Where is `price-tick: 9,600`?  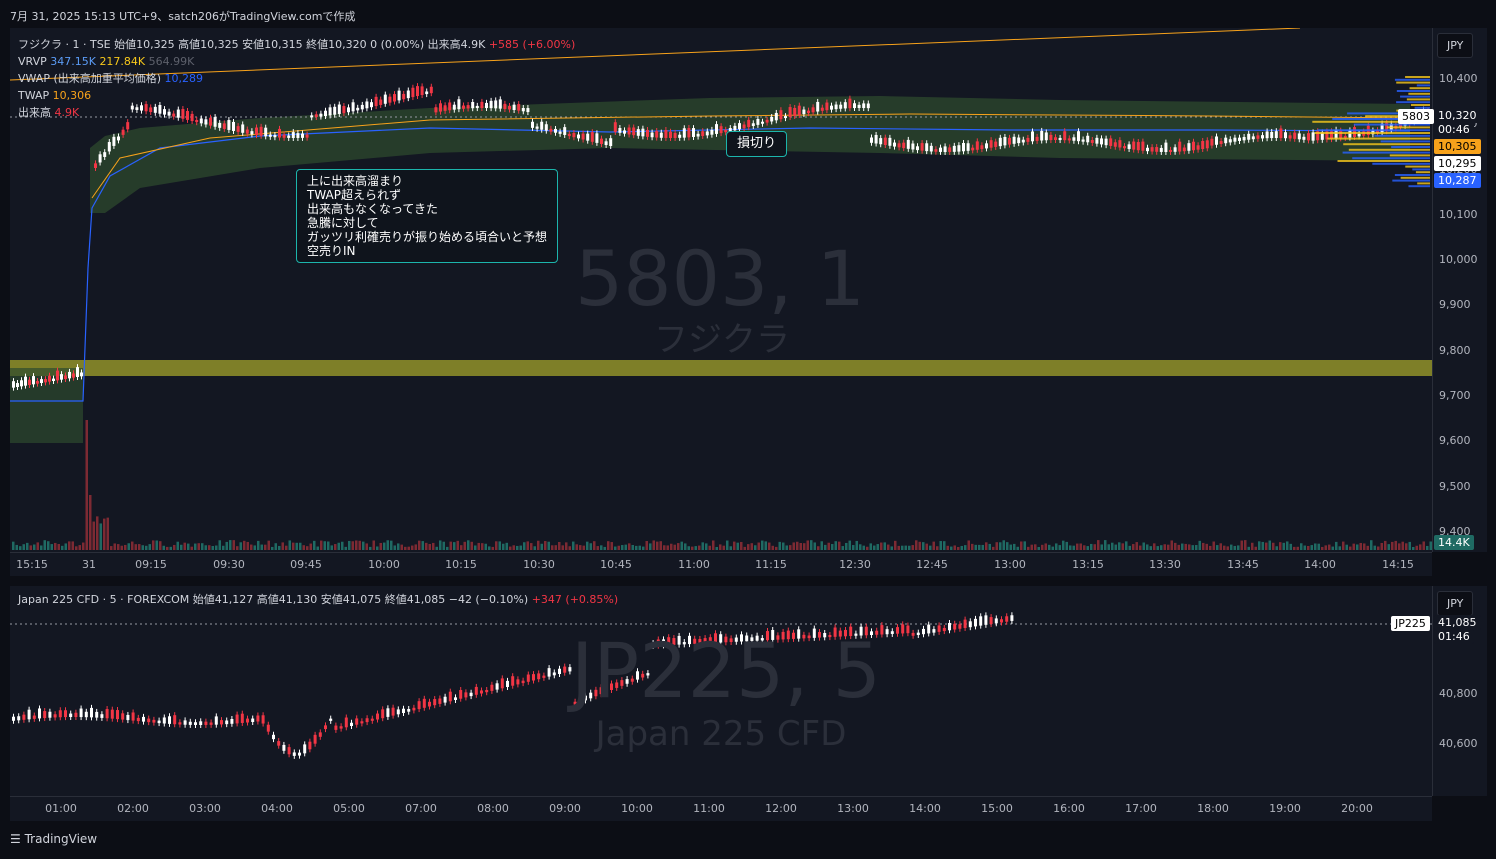 price-tick: 9,600 is located at coordinates (1455, 440).